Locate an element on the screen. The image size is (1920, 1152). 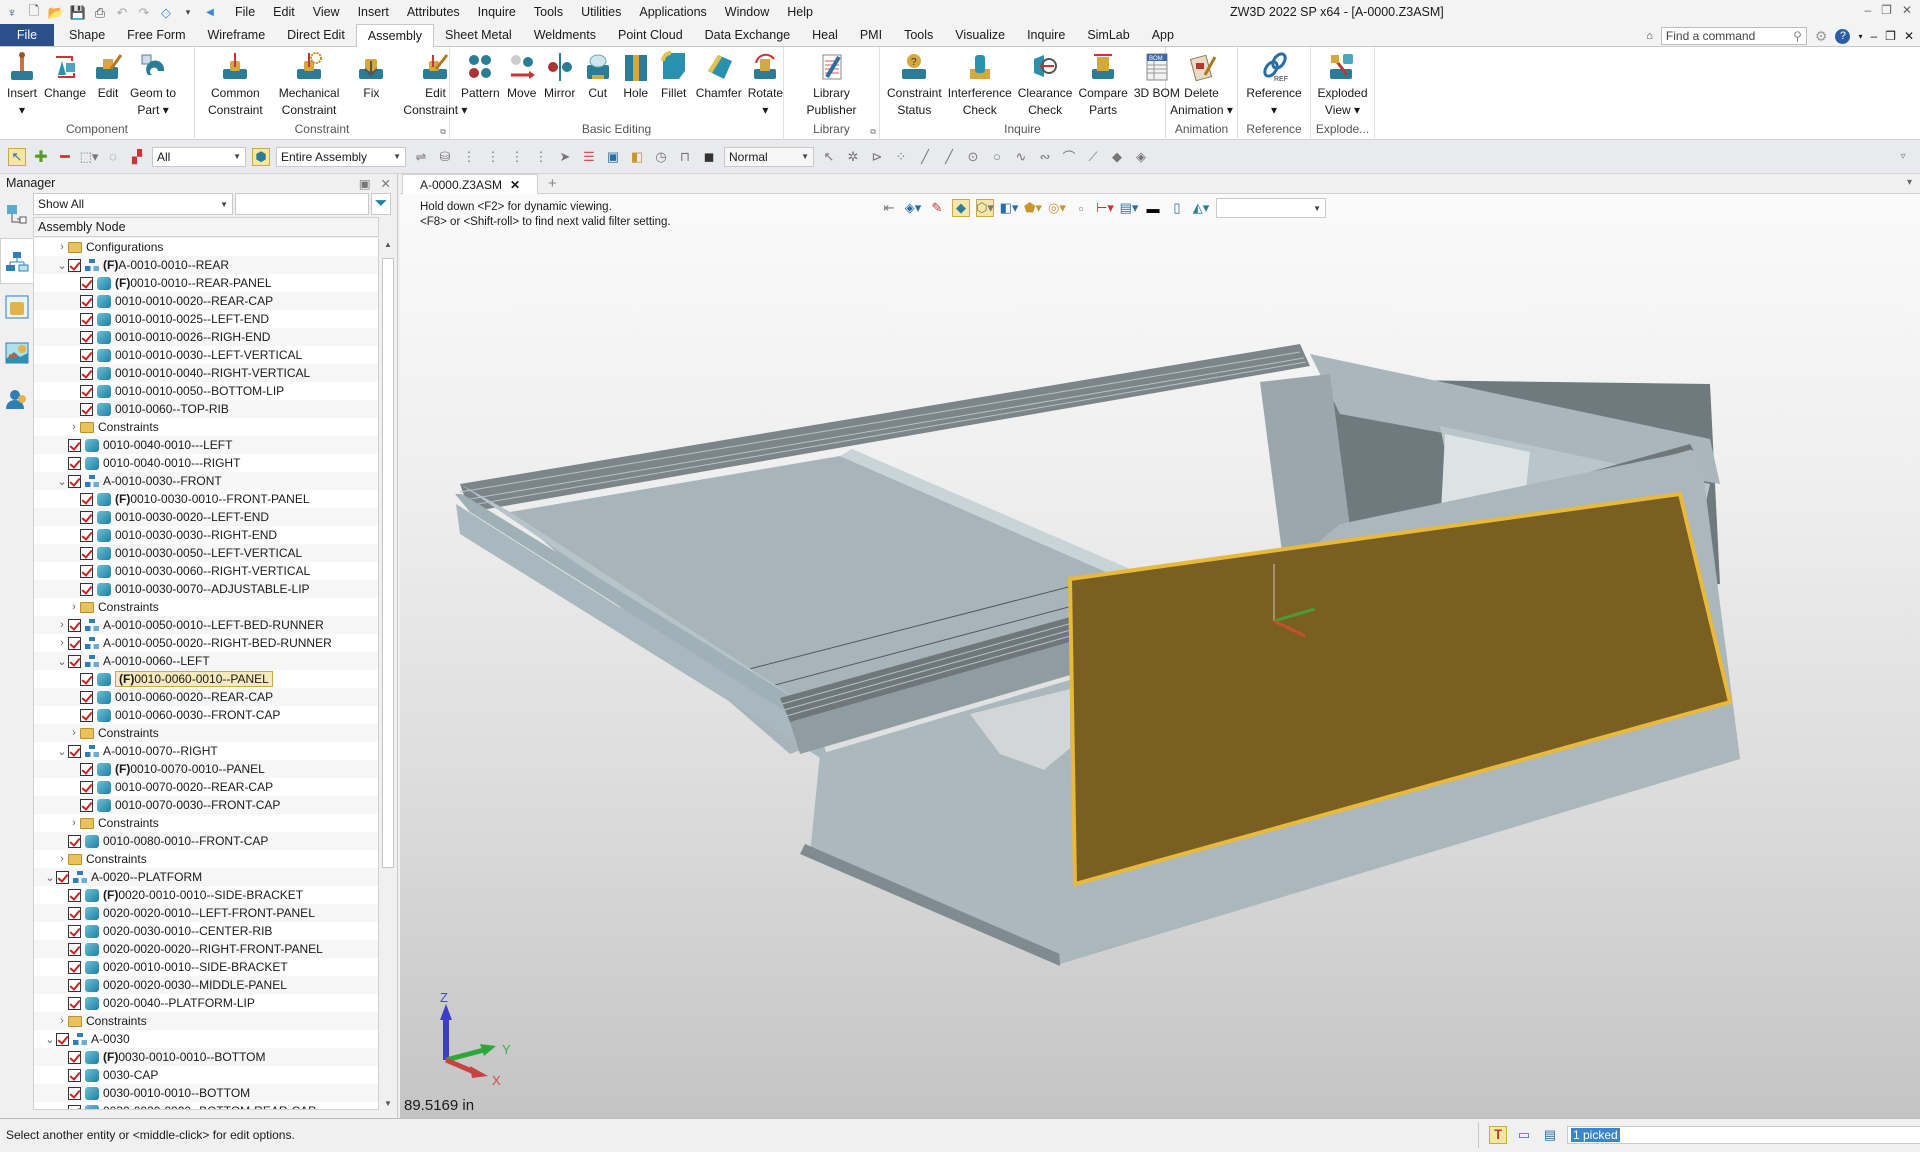
tree-part-row: (F)0010-0060-0010--PANEL is located at coordinates (206, 679).